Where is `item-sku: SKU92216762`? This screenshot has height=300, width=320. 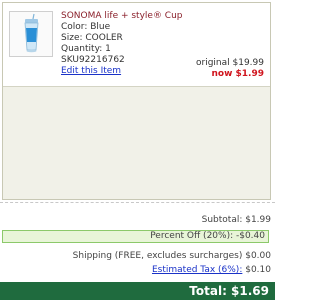
item-sku: SKU92216762 is located at coordinates (93, 60).